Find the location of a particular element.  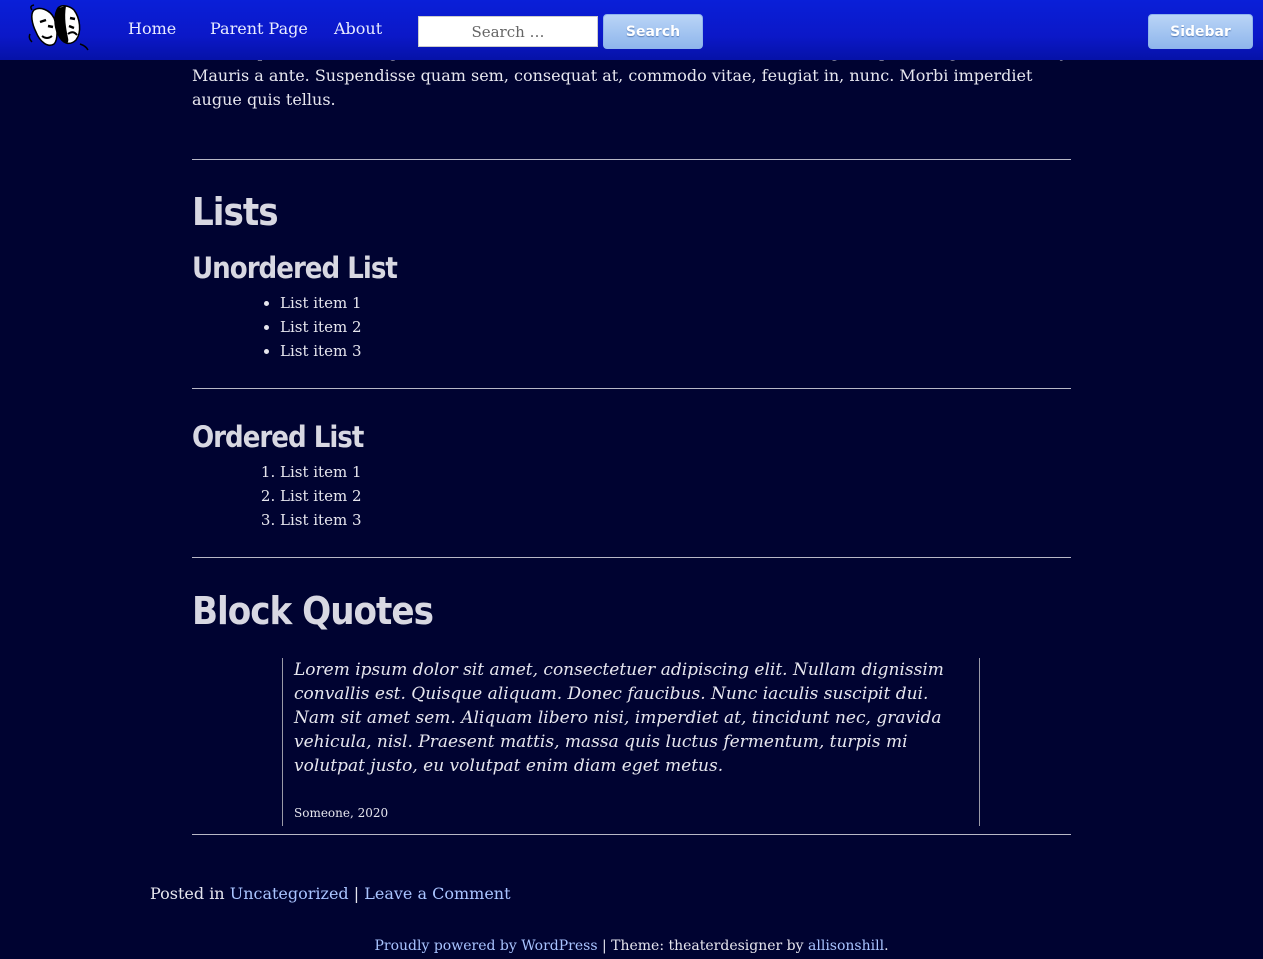

ordered-list-heading: Ordered List is located at coordinates (278, 437).